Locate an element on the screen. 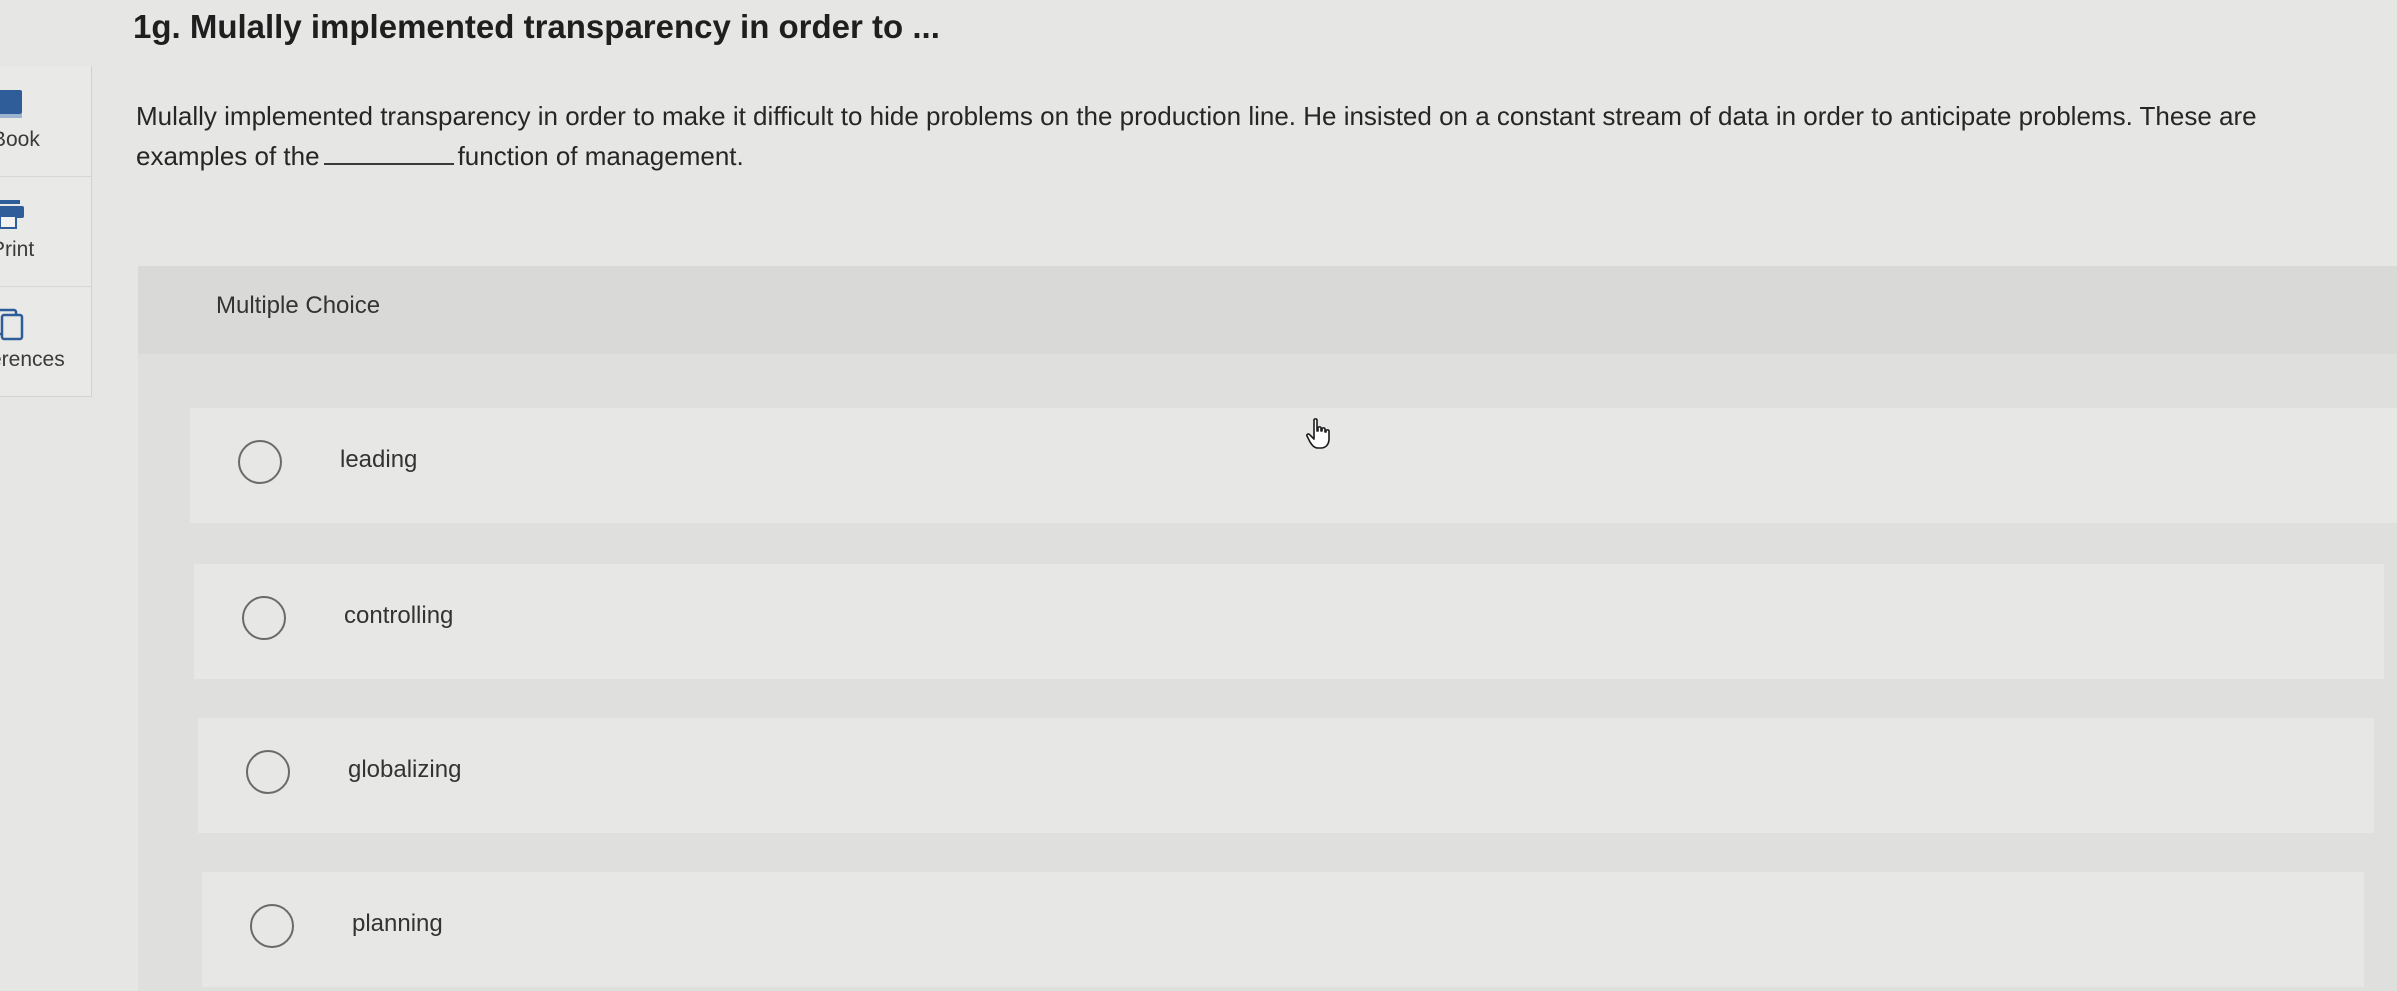 This screenshot has width=2397, height=991. answer-option-leading: leading is located at coordinates (1293, 465).